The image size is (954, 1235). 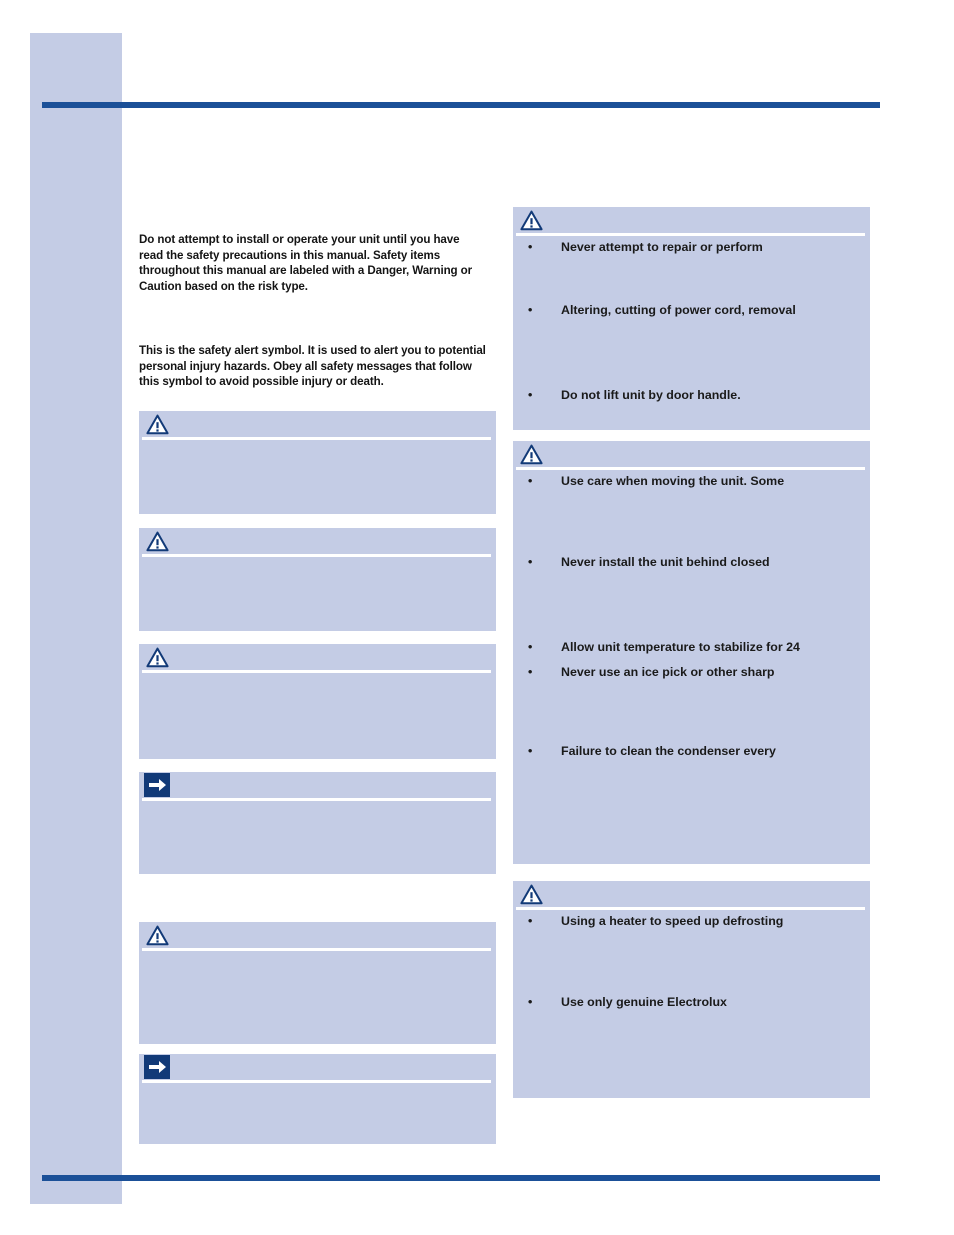 I want to click on list-item-label: Never install the unit behind closed, so click(x=665, y=562).